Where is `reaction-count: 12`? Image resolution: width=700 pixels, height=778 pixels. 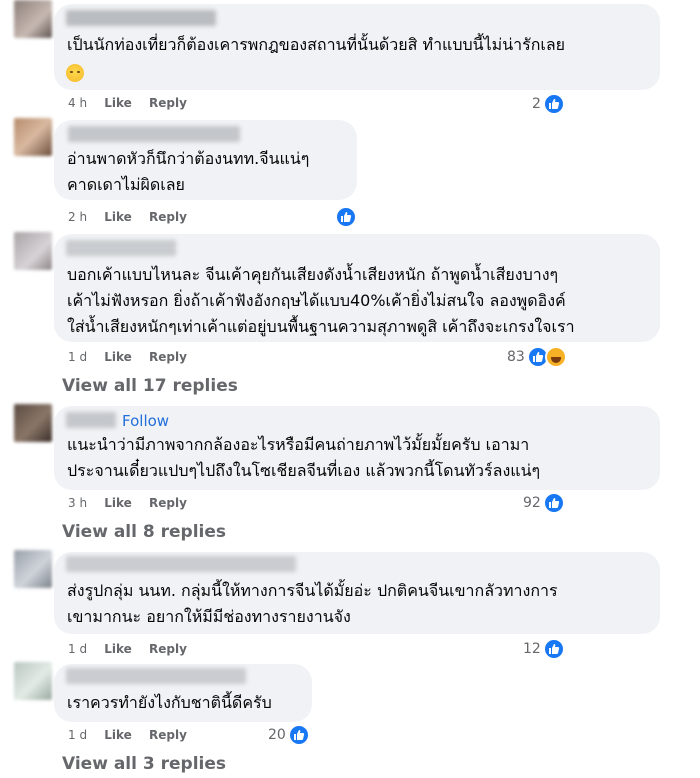
reaction-count: 12 is located at coordinates (532, 649).